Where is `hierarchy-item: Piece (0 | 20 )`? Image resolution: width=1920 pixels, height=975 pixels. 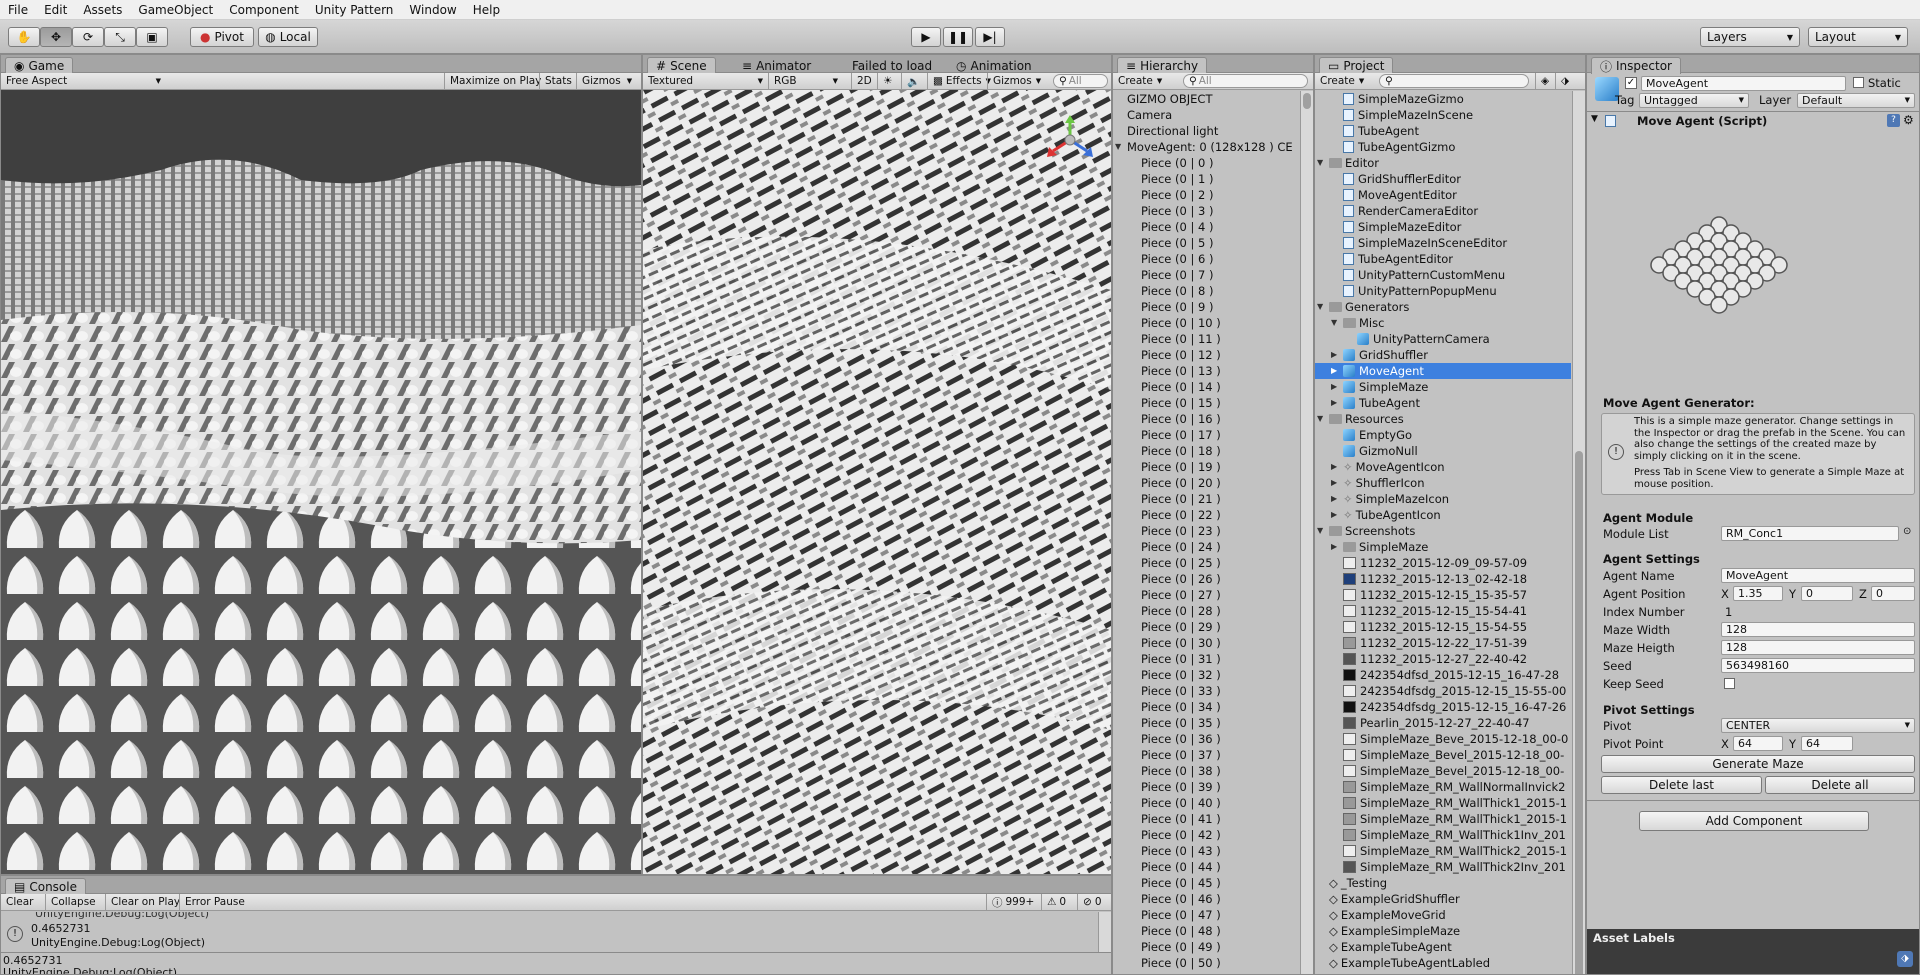
hierarchy-item: Piece (0 | 20 ) is located at coordinates (1206, 483).